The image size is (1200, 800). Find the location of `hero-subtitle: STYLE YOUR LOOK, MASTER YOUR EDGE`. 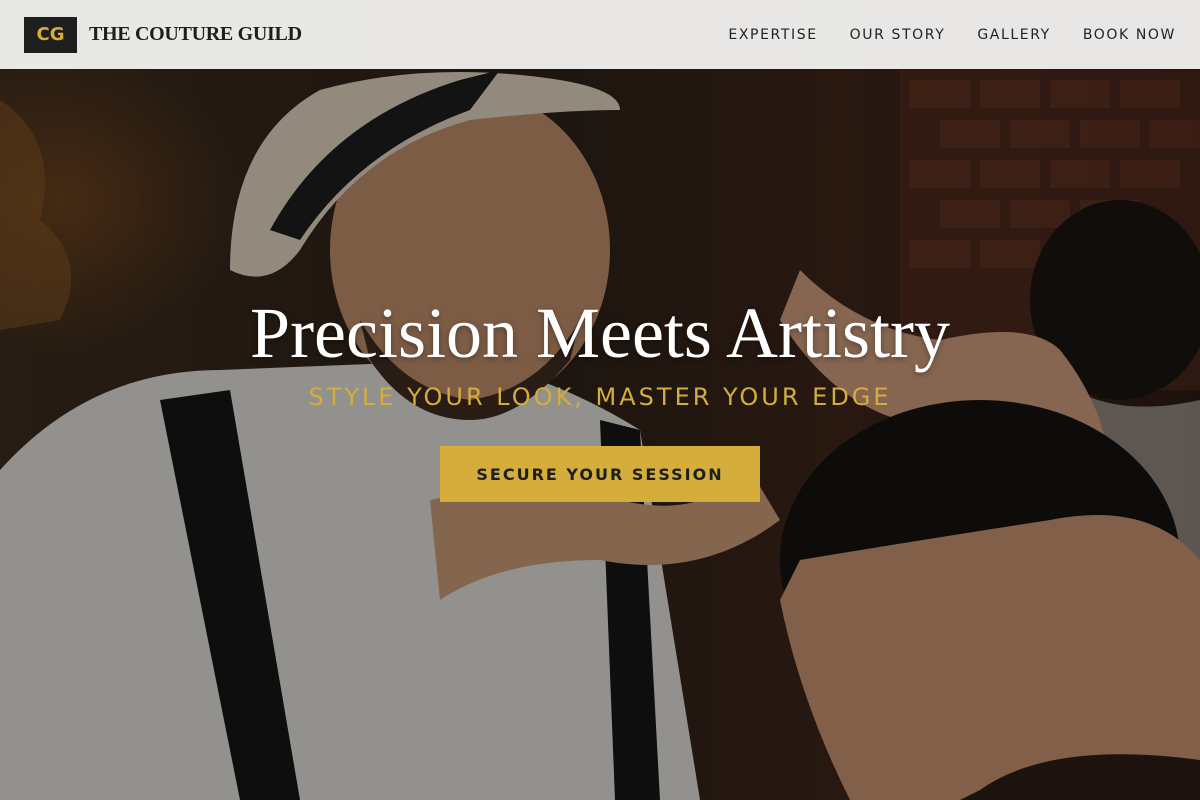

hero-subtitle: STYLE YOUR LOOK, MASTER YOUR EDGE is located at coordinates (600, 397).